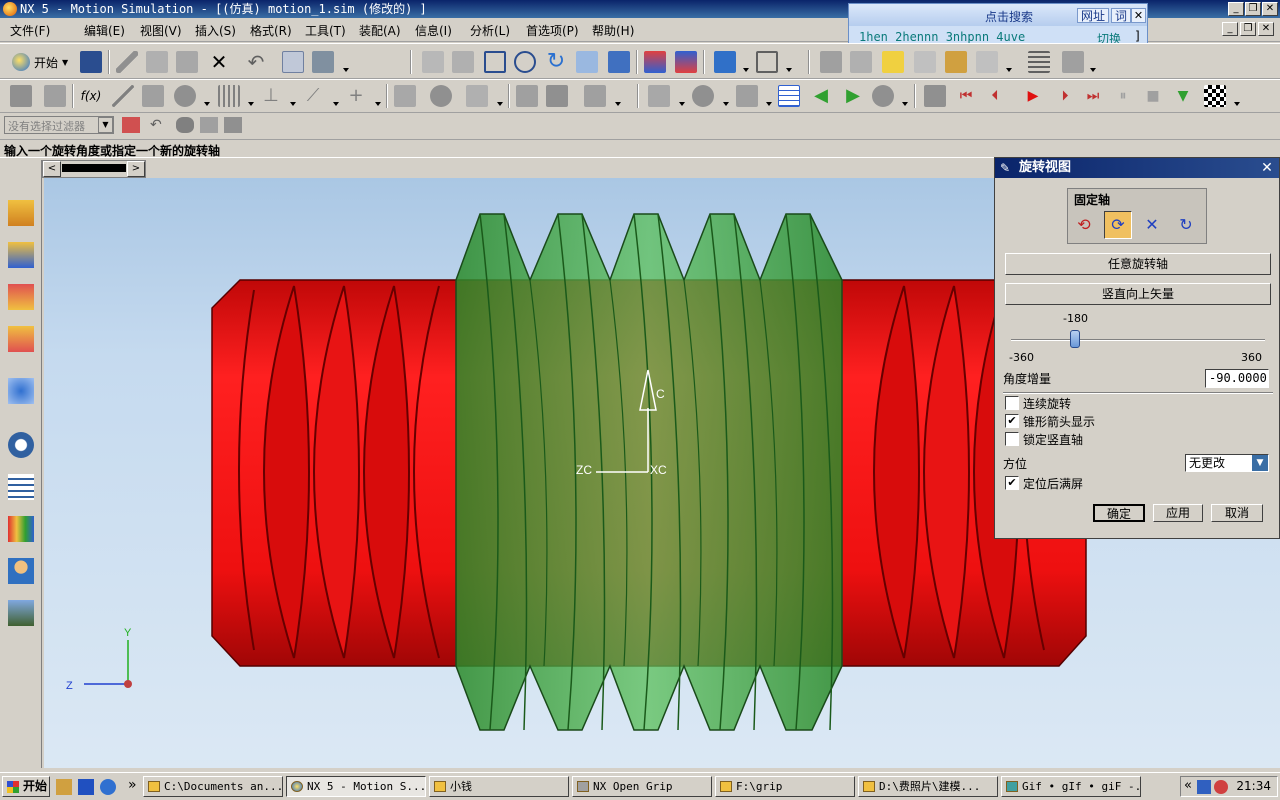  What do you see at coordinates (356, 96) in the screenshot?
I see `marker-point-icon: +` at bounding box center [356, 96].